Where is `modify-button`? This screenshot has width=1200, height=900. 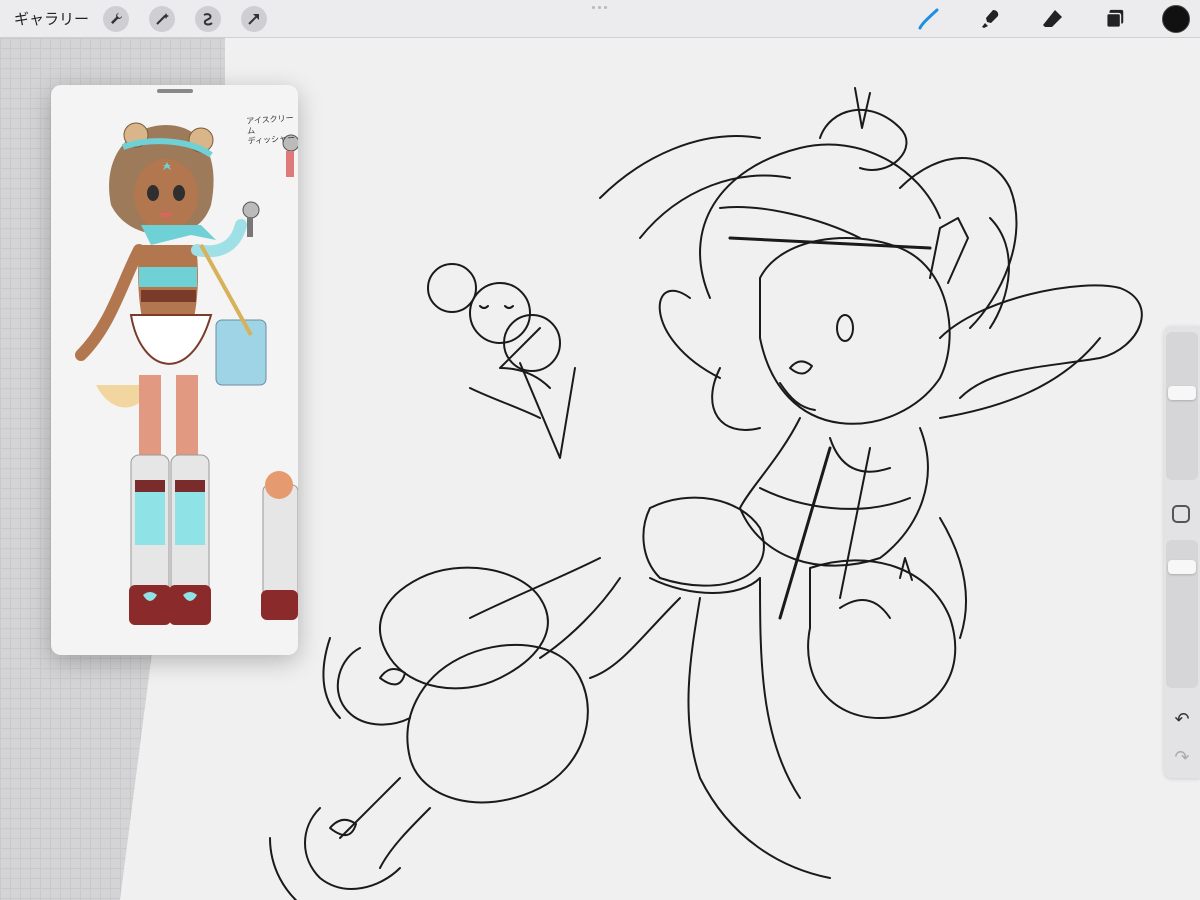 modify-button is located at coordinates (1181, 514).